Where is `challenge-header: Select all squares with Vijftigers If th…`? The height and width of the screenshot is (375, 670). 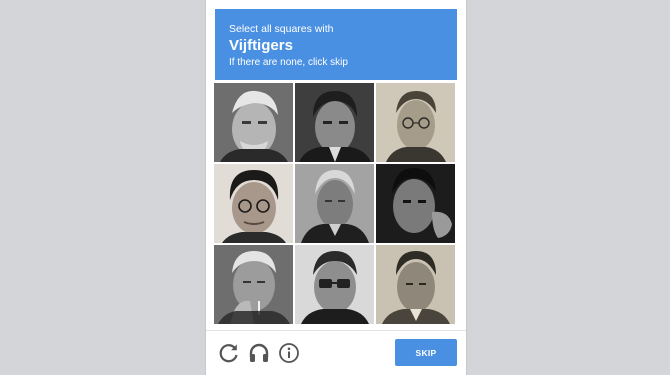
challenge-header: Select all squares with Vijftigers If th… is located at coordinates (336, 44).